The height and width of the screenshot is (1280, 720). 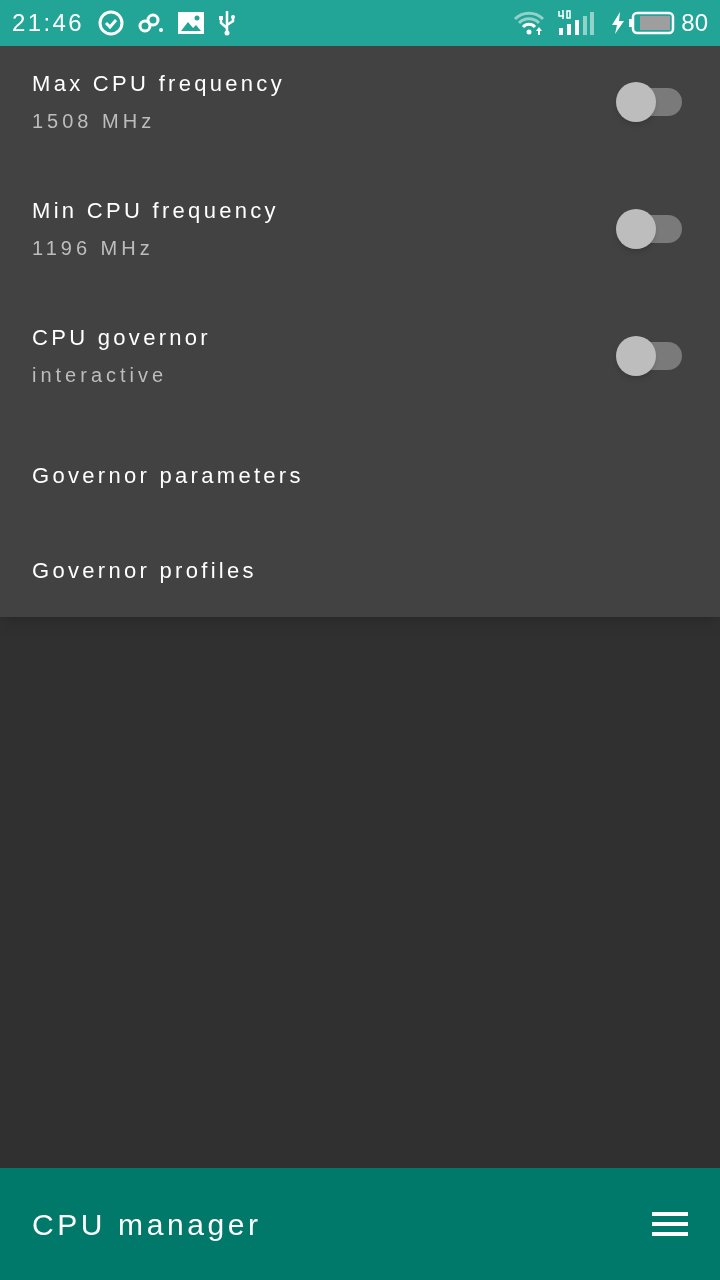 I want to click on setting-title: Governor profiles, so click(x=144, y=571).